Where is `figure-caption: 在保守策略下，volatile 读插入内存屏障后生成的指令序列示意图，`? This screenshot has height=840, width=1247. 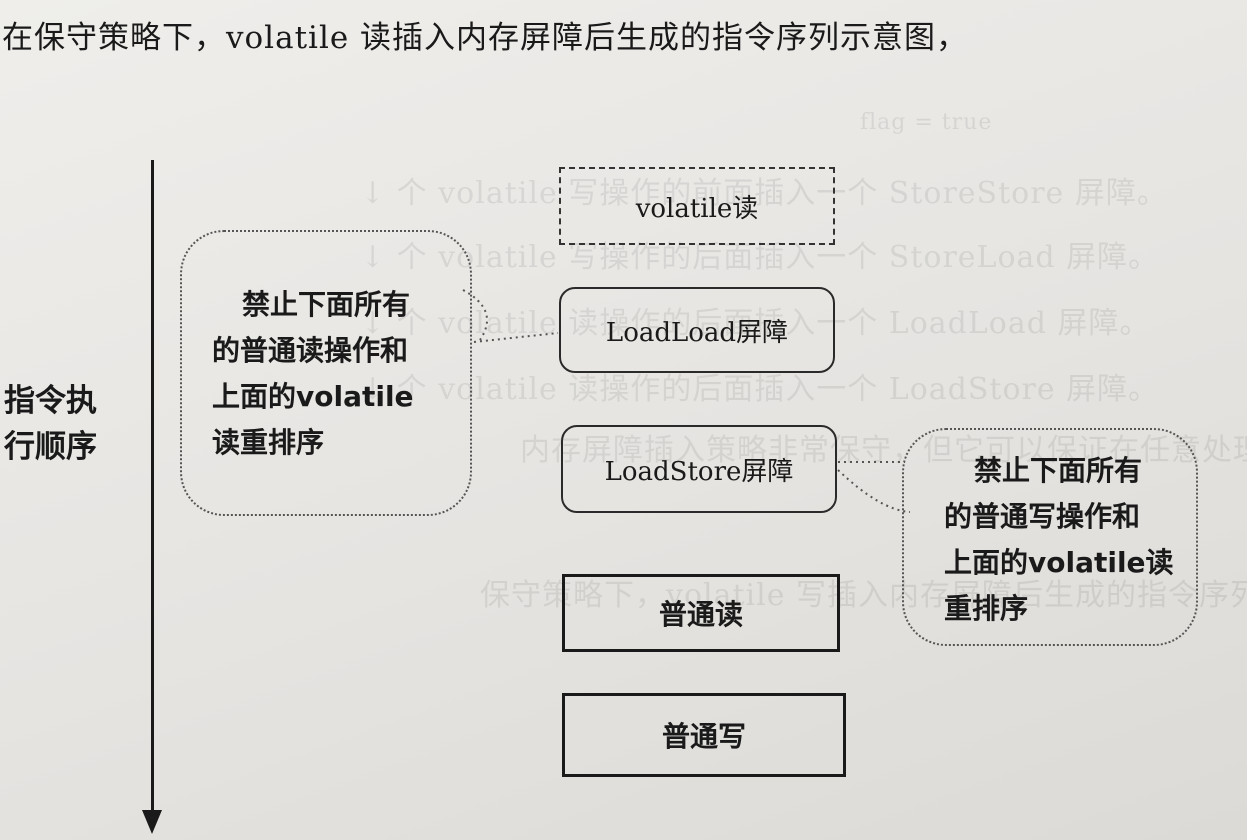
figure-caption: 在保守策略下，volatile 读插入内存屏障后生成的指令序列示意图， is located at coordinates (485, 38).